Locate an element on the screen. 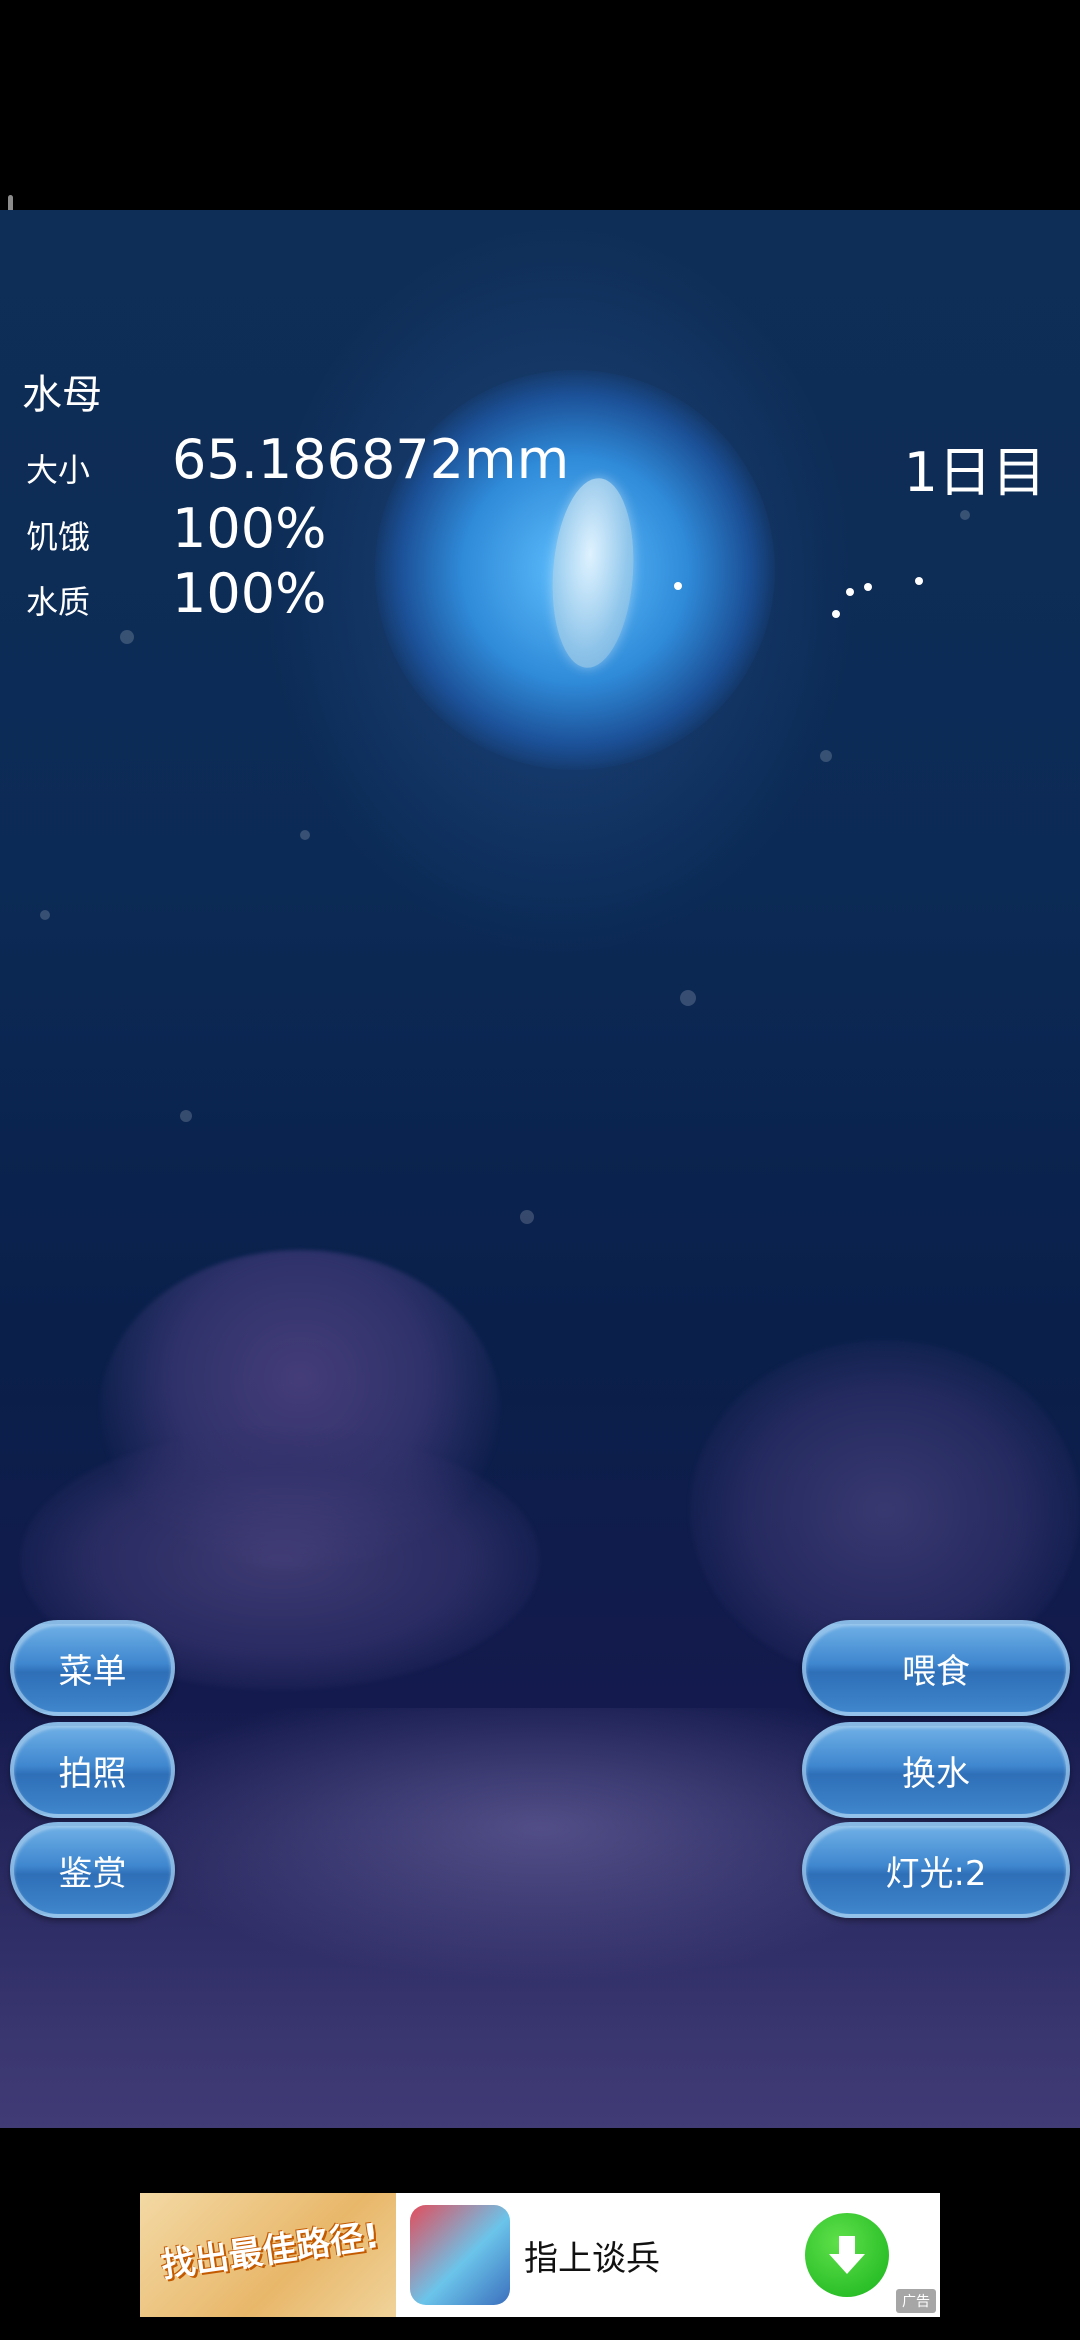  hunger-label: 饥饿 is located at coordinates (58, 537).